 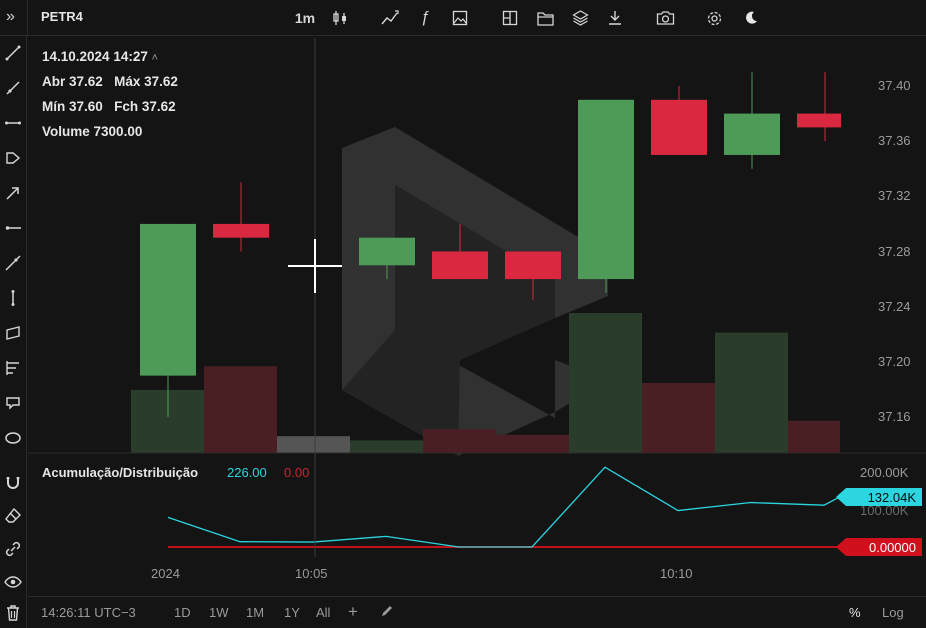 What do you see at coordinates (62, 16) in the screenshot?
I see `symbol-selector: PETR4` at bounding box center [62, 16].